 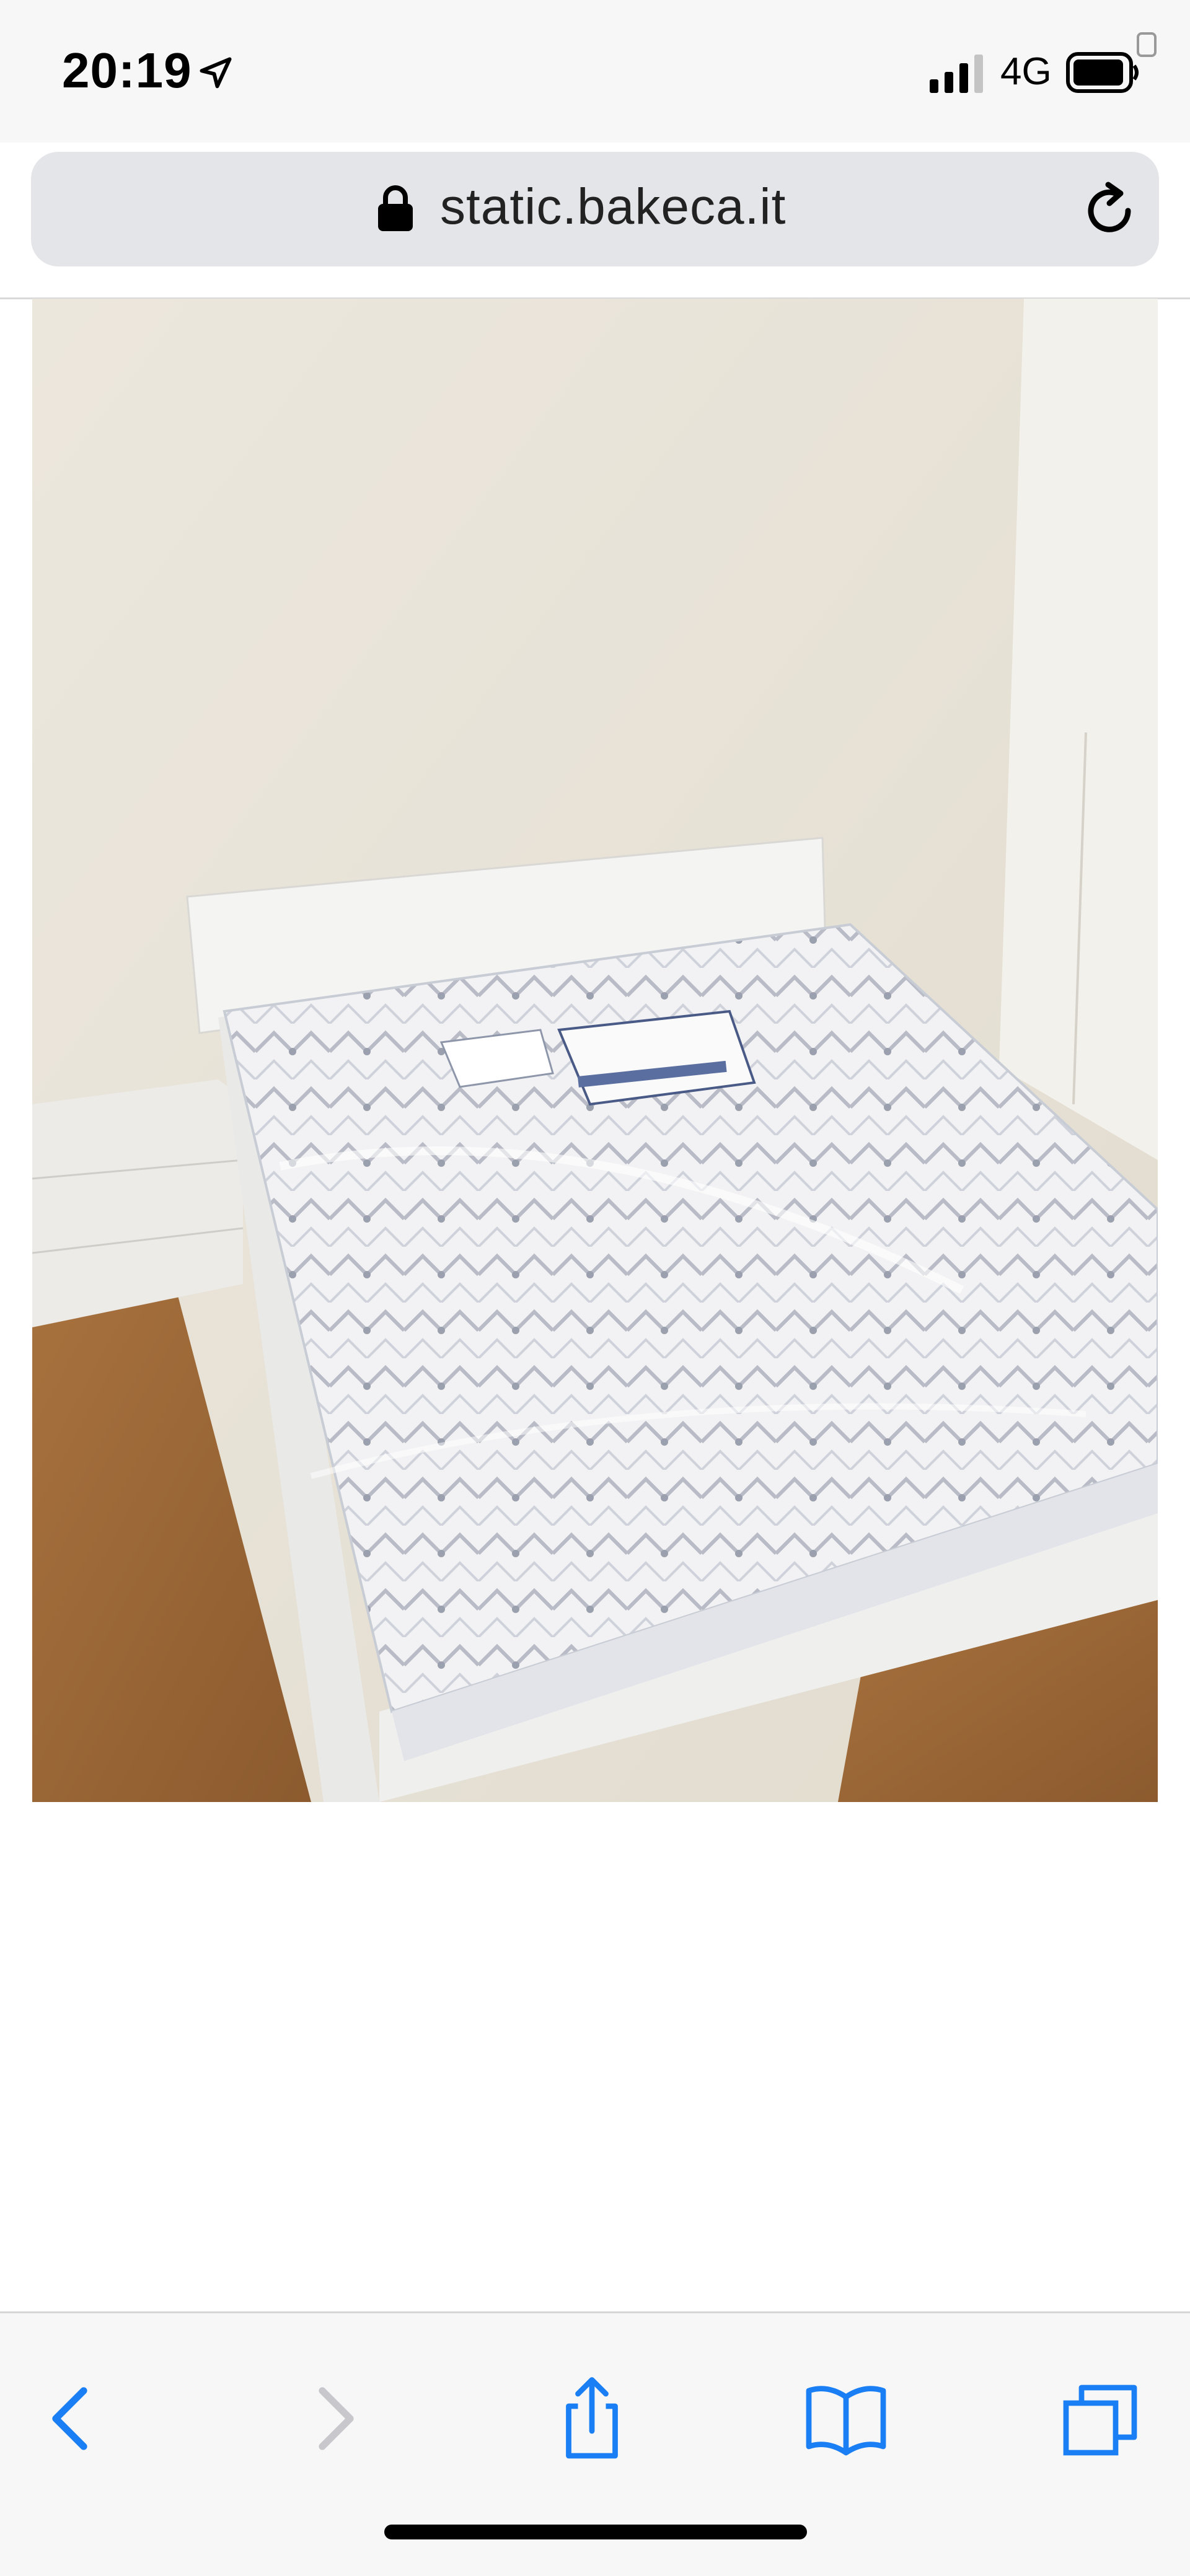 I want to click on bookmarks-icon, so click(x=846, y=2418).